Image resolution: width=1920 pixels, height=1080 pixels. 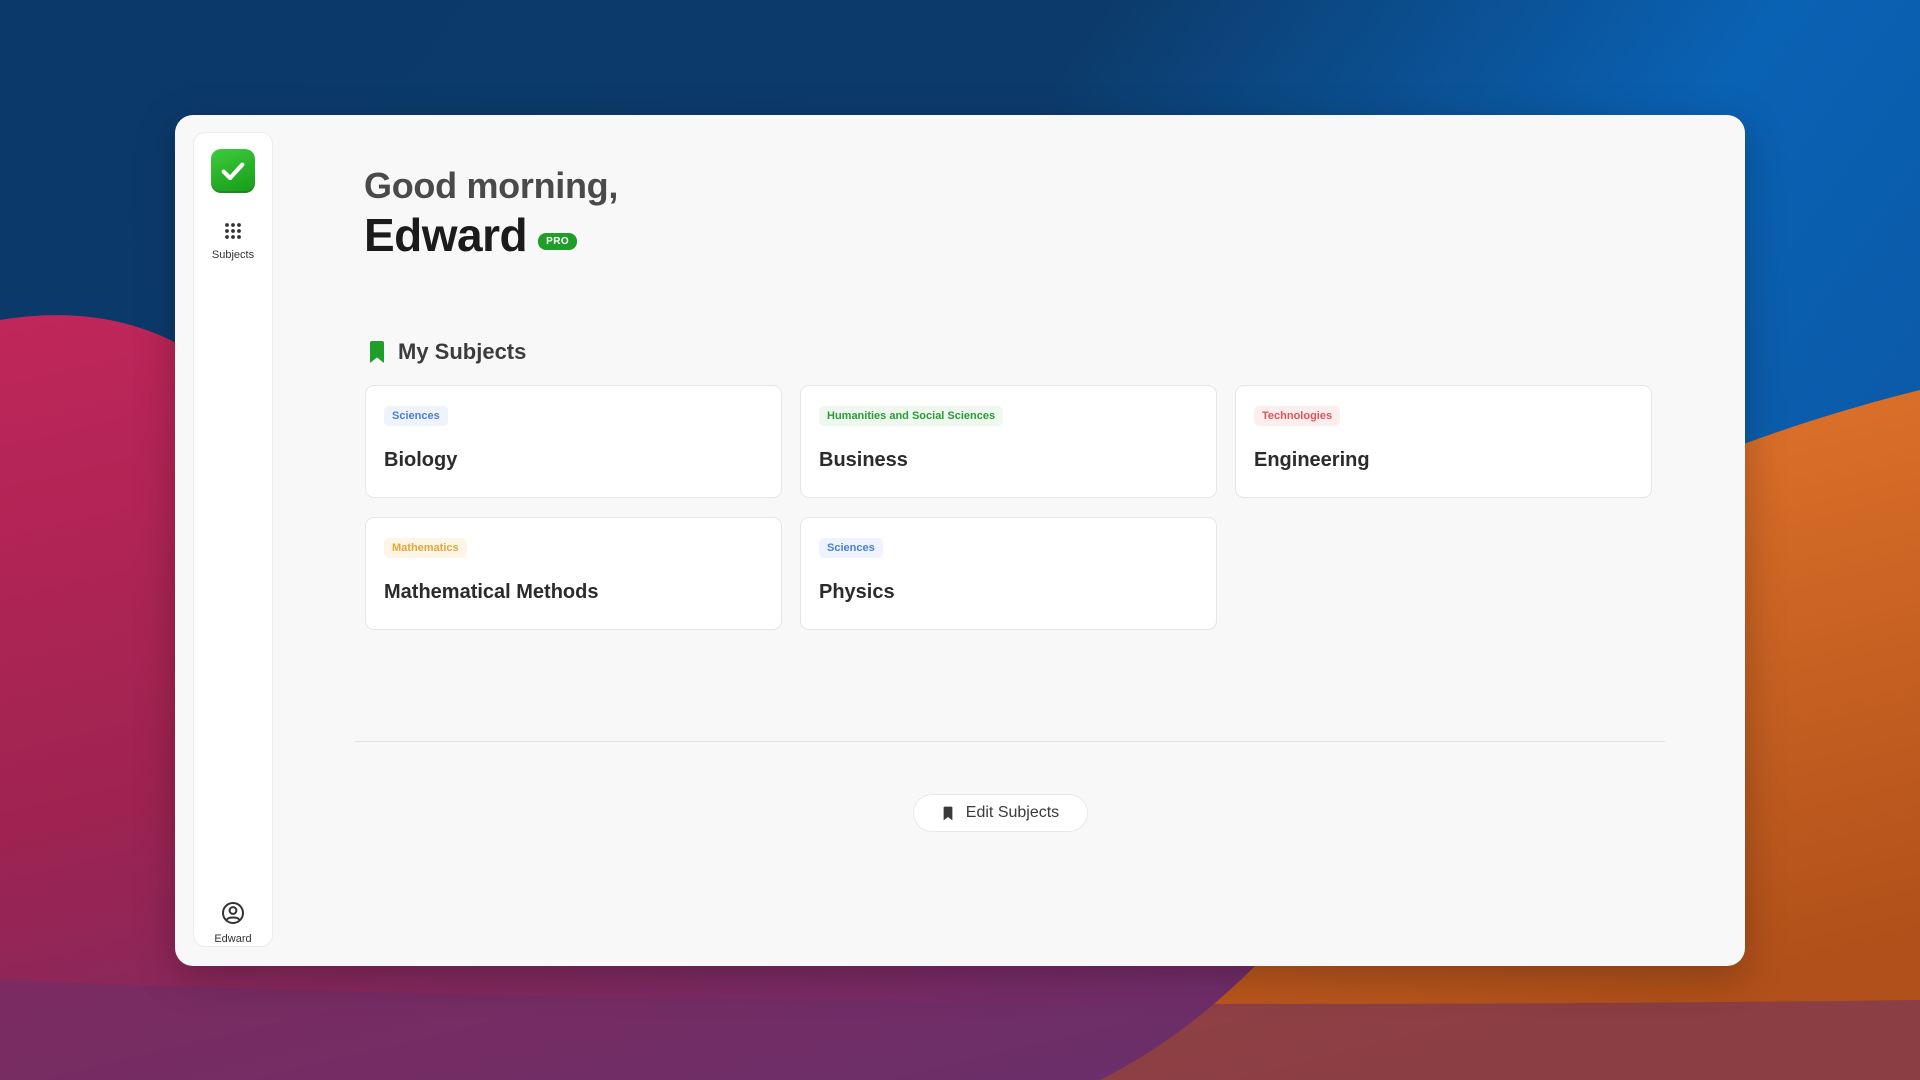 I want to click on checkmark-icon, so click(x=233, y=171).